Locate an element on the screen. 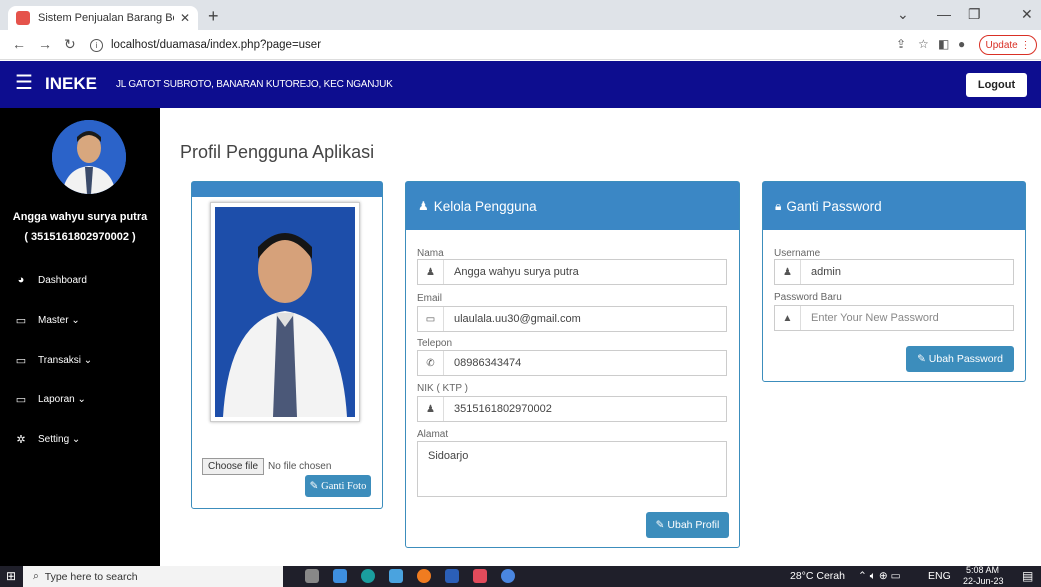 The image size is (1041, 587). favicon-icon is located at coordinates (23, 18).